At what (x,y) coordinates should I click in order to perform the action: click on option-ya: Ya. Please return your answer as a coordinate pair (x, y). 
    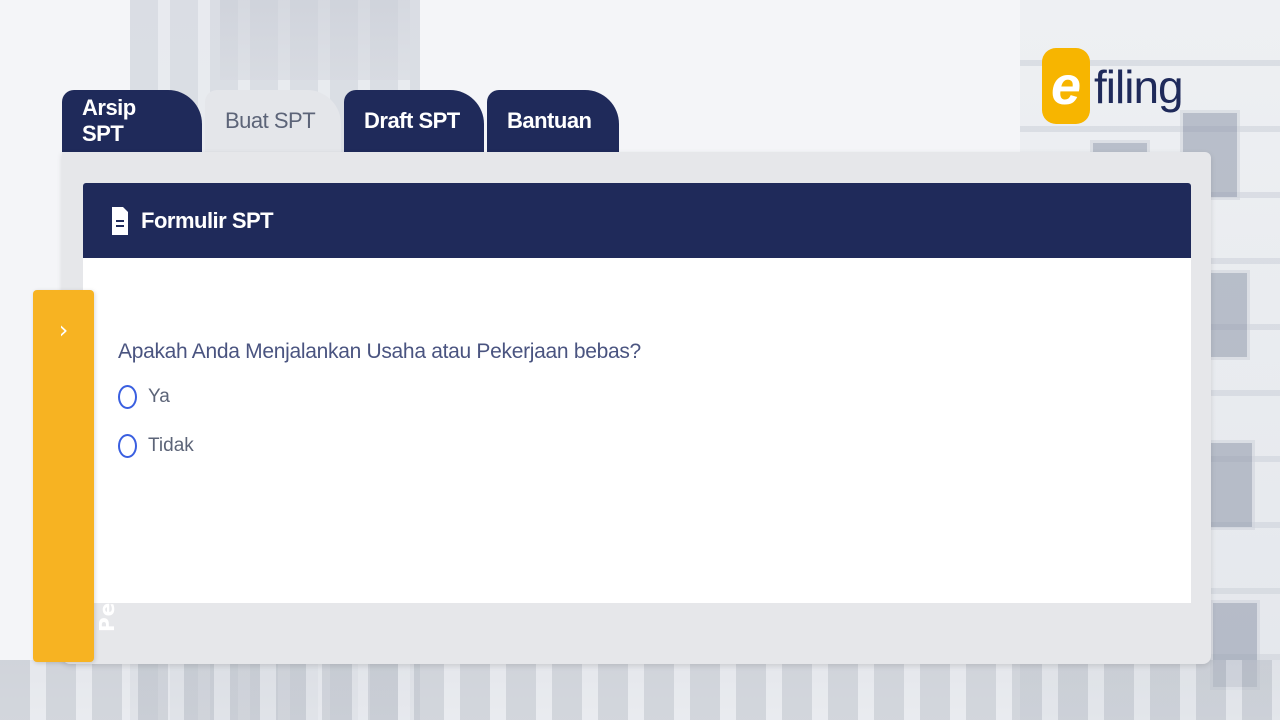
    Looking at the image, I should click on (144, 397).